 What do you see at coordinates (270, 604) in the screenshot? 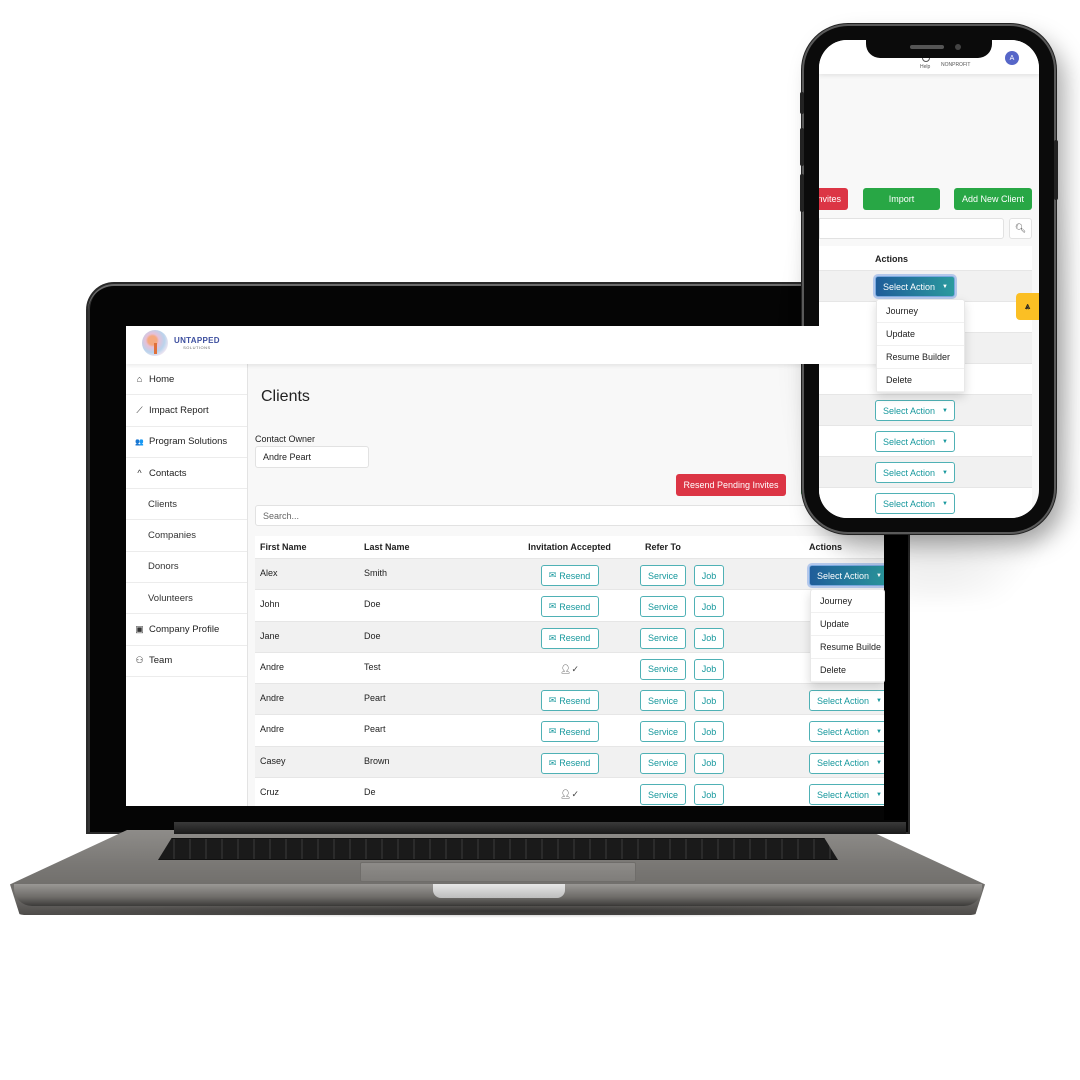
I see `cell-first-name: John` at bounding box center [270, 604].